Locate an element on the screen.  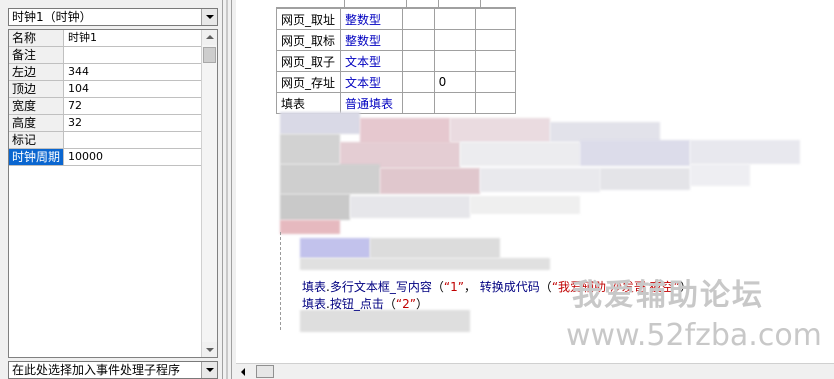
table-row: 网页_取址 整数型 is located at coordinates (396, 19).